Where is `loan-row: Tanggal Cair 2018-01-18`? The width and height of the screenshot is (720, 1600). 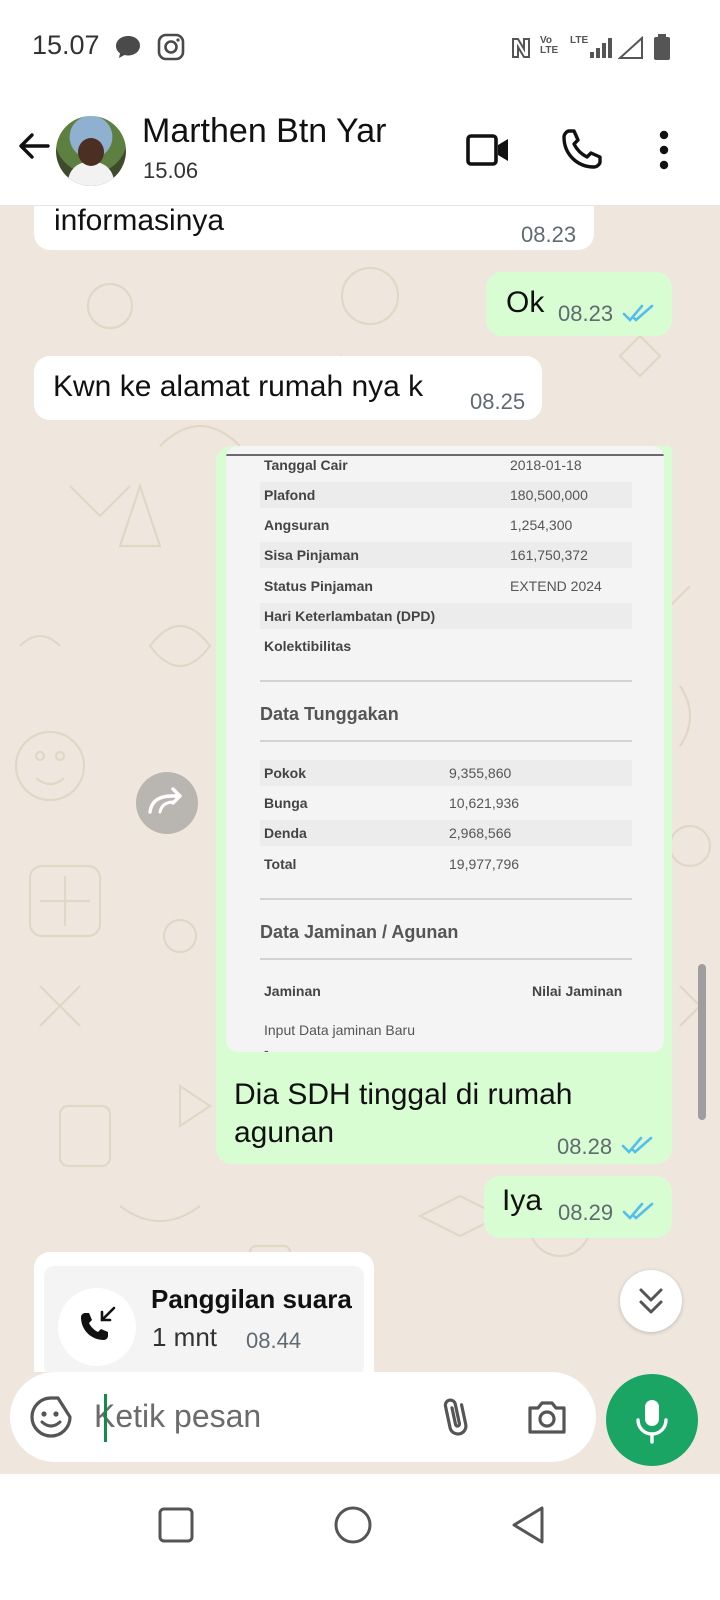 loan-row: Tanggal Cair 2018-01-18 is located at coordinates (423, 465).